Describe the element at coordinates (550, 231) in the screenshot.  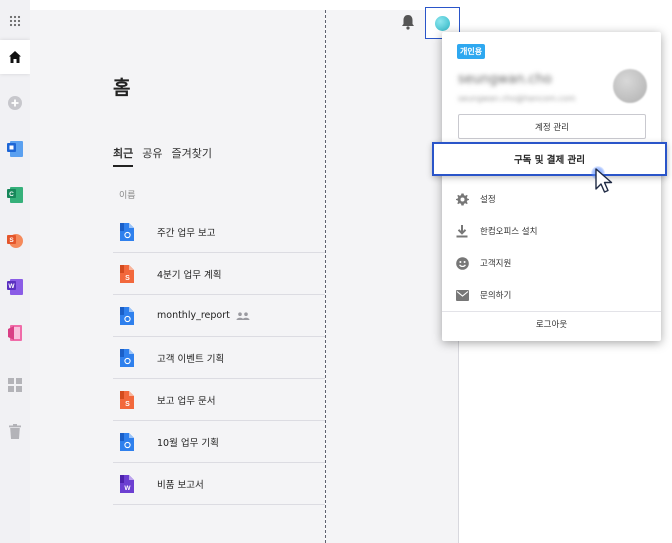
I see `menu-item-install: 한컴오피스 설치` at that location.